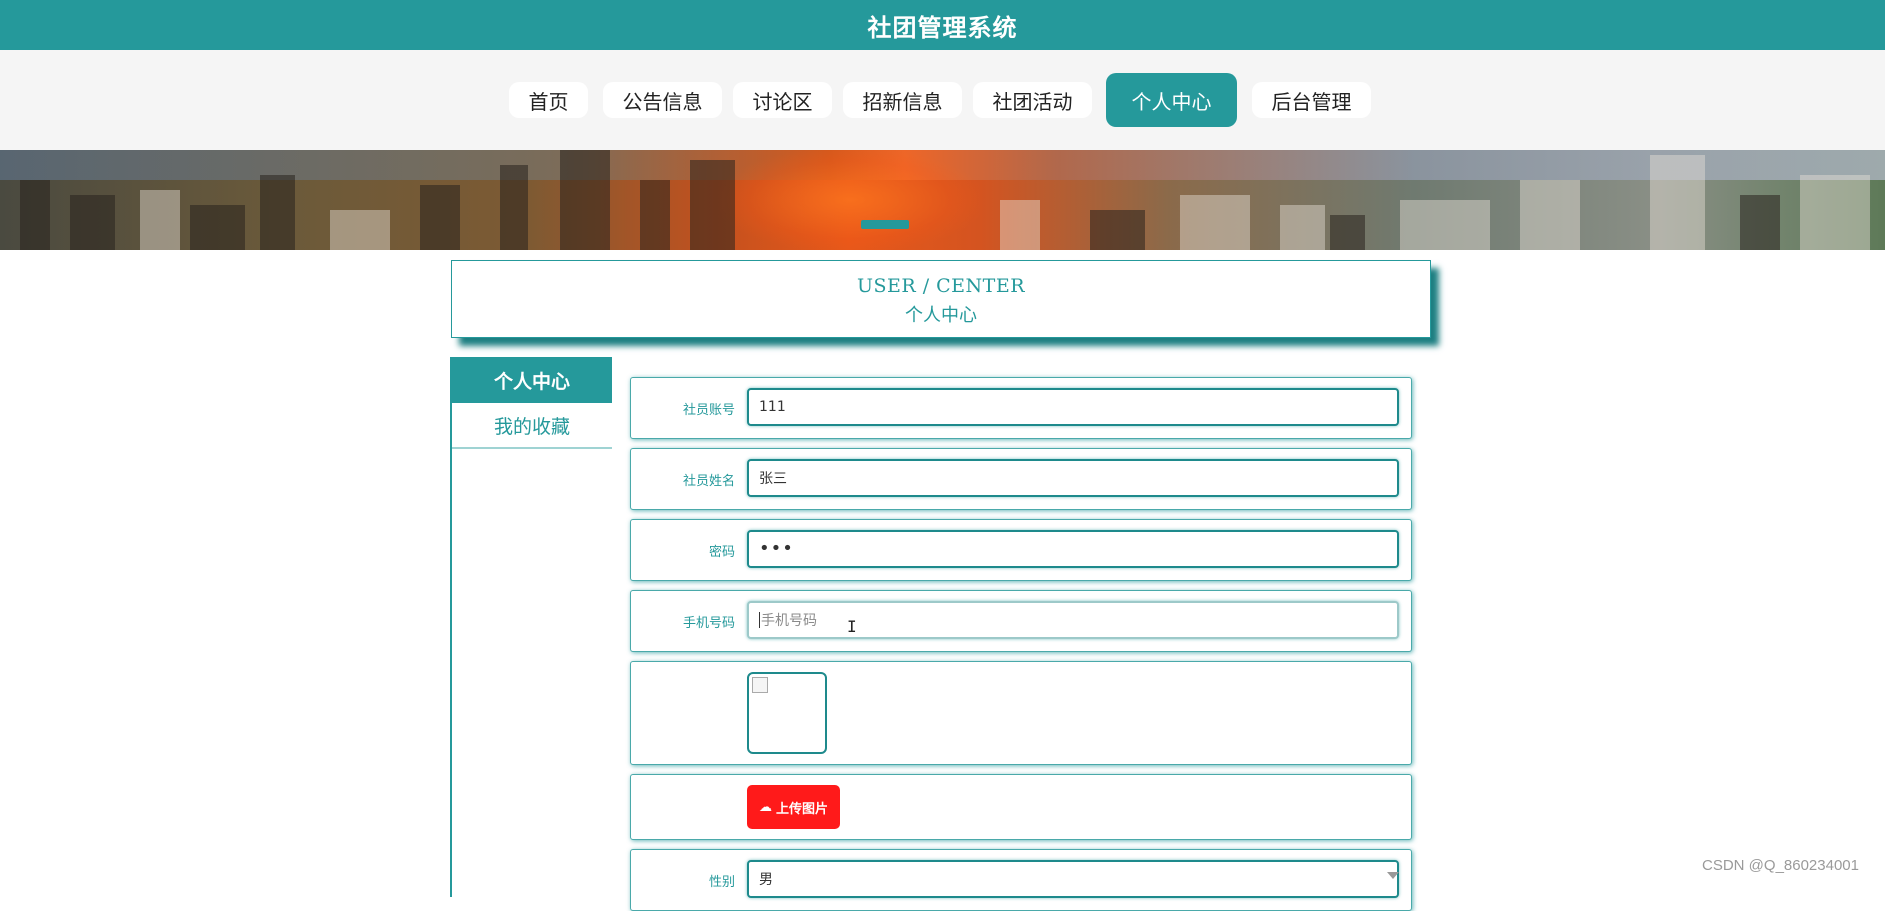 This screenshot has height=911, width=1892. Describe the element at coordinates (548, 100) in the screenshot. I see `nav-item-home: 首页` at that location.